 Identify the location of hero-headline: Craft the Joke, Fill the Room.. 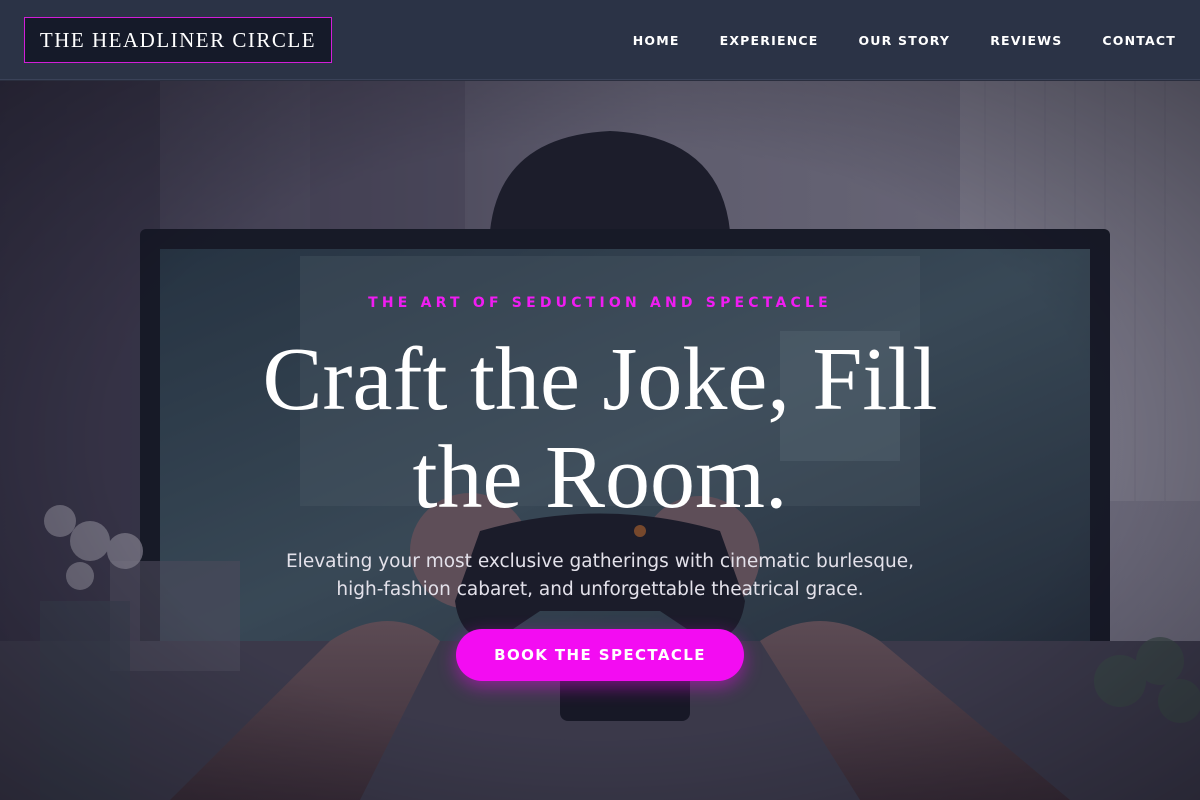
(600, 428).